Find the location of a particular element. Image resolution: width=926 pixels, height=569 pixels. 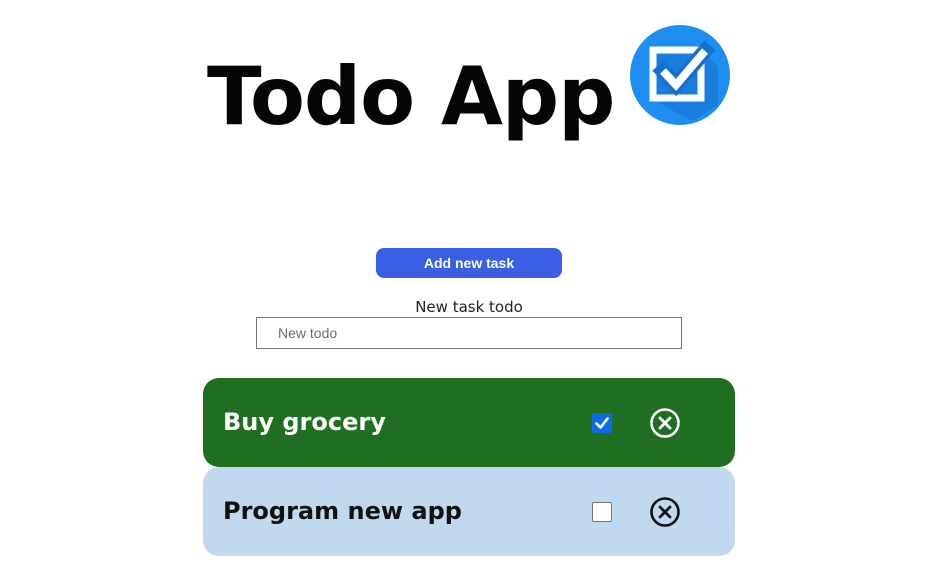

new-todo-input is located at coordinates (469, 333).